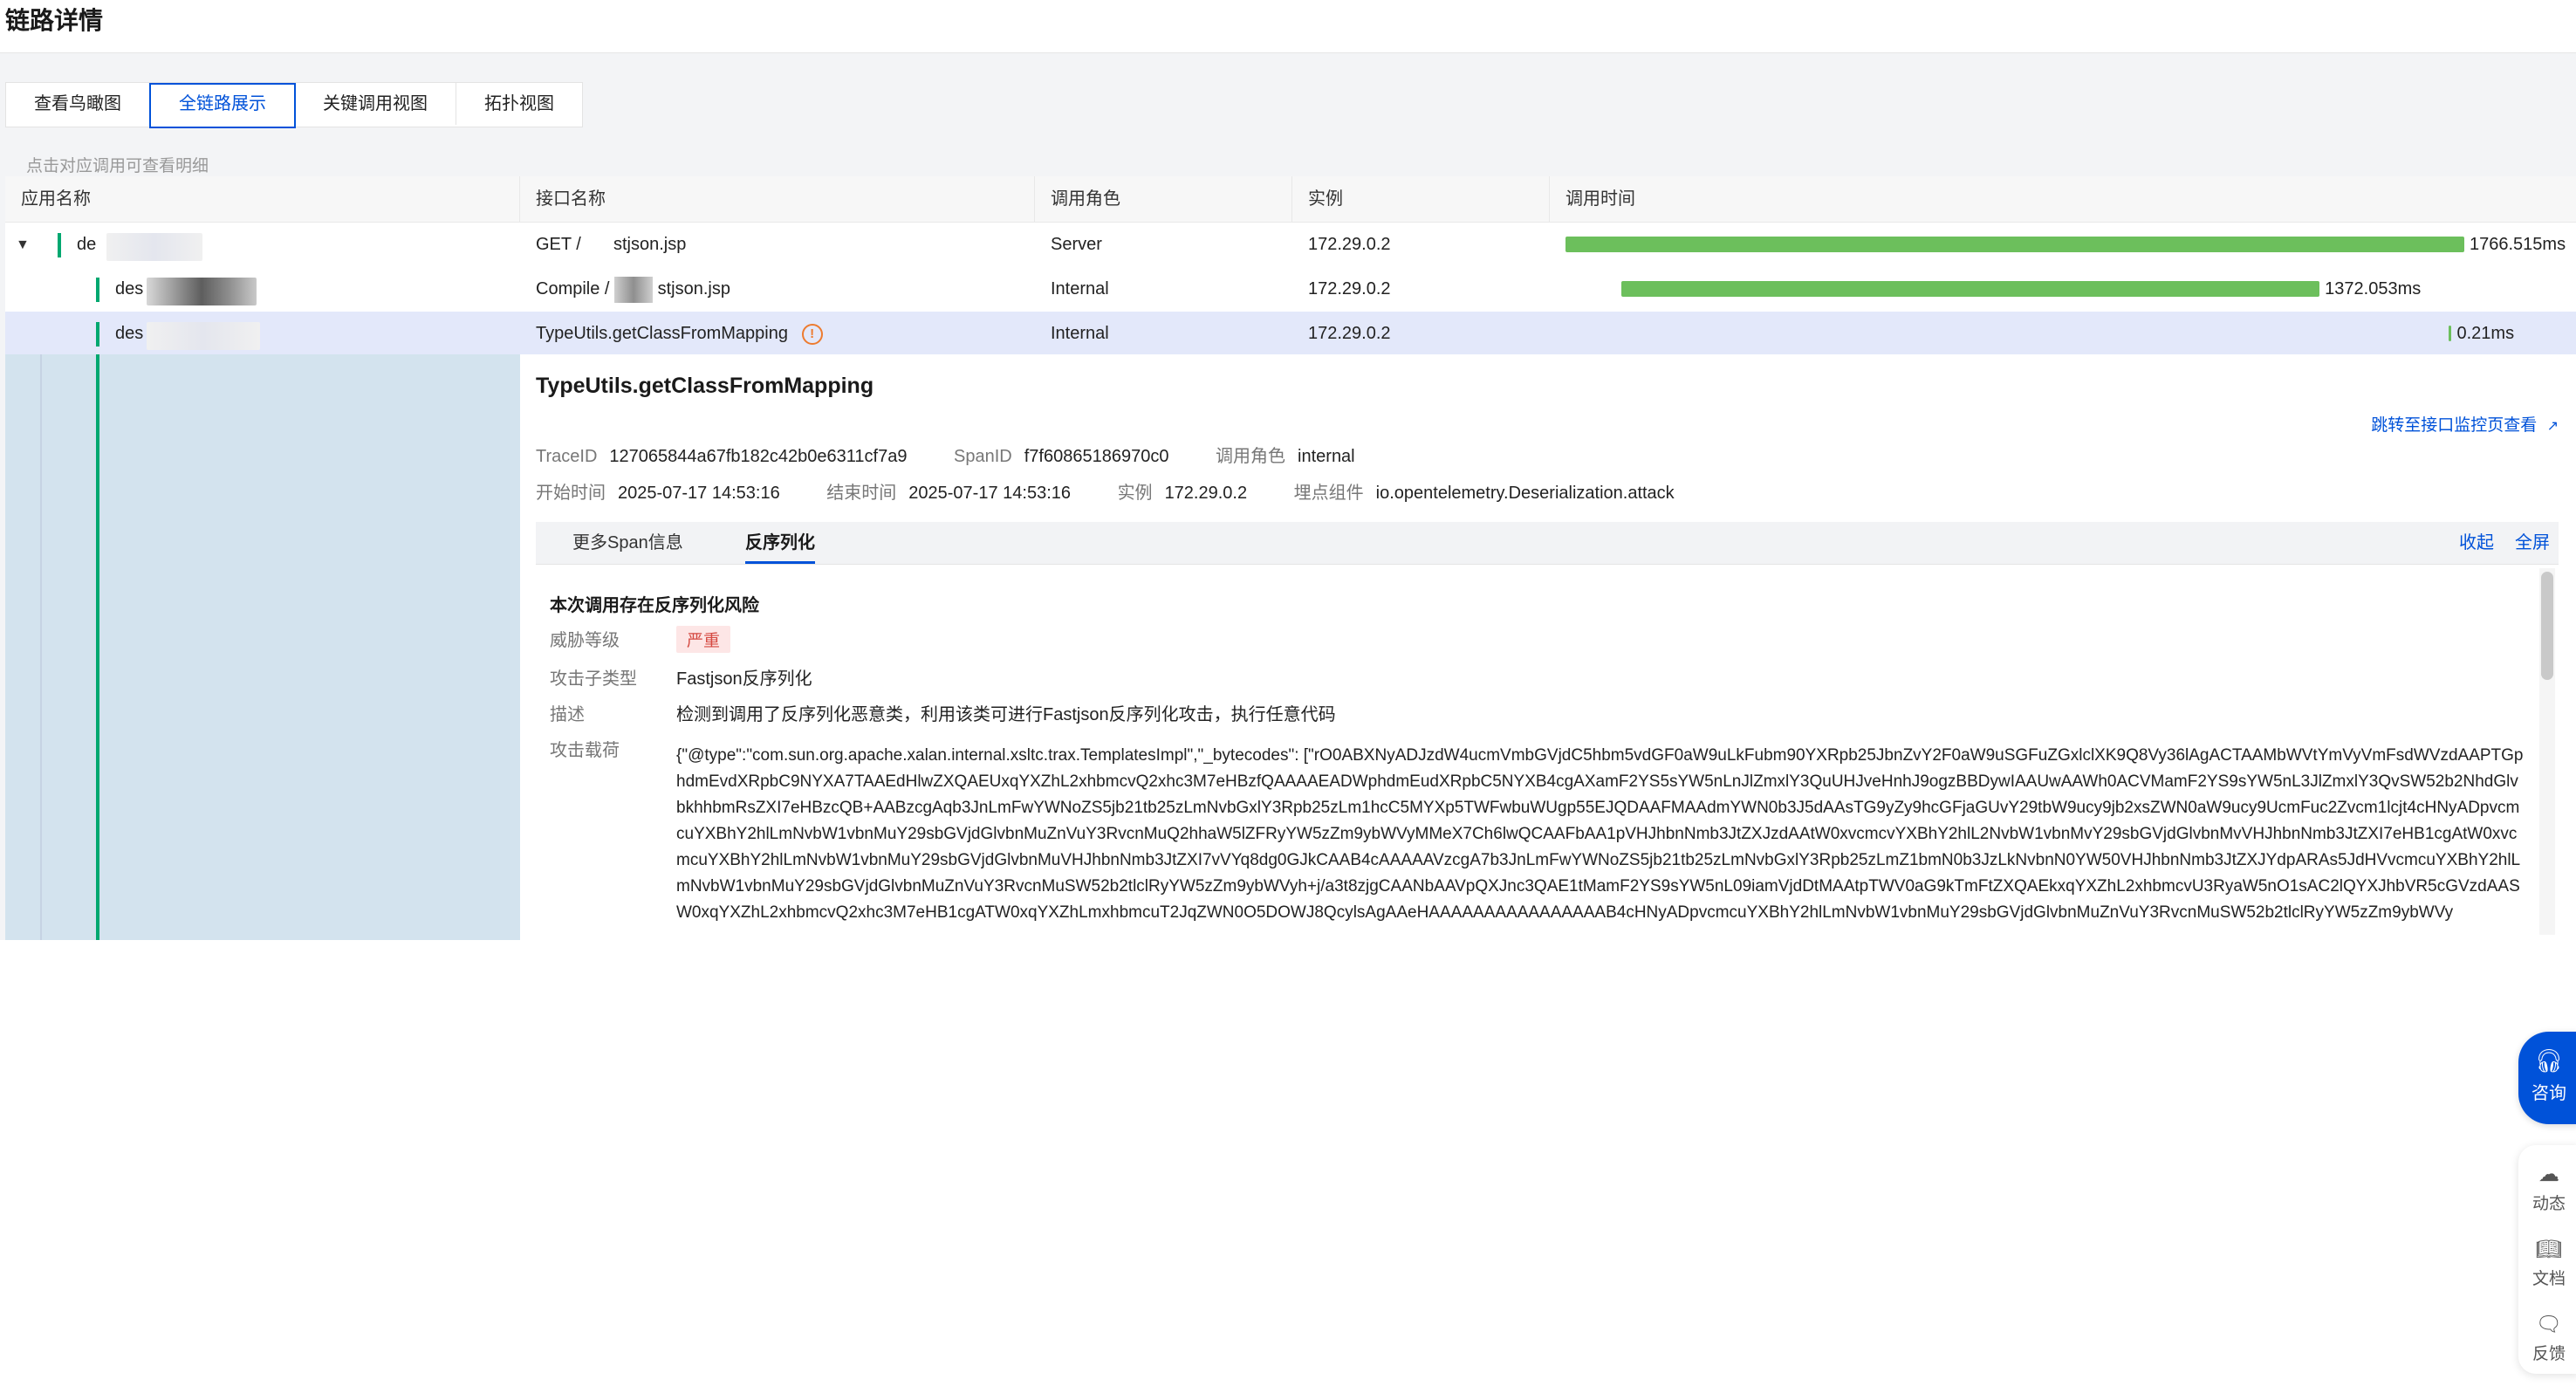  What do you see at coordinates (585, 750) in the screenshot?
I see `payload-label: 攻击载荷` at bounding box center [585, 750].